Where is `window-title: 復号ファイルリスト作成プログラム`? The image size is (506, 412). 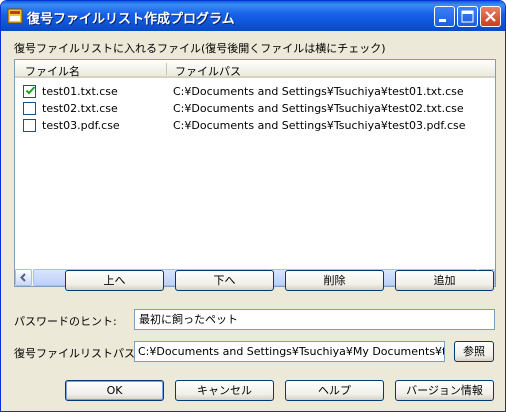
window-title: 復号ファイルリスト作成プログラム is located at coordinates (131, 19).